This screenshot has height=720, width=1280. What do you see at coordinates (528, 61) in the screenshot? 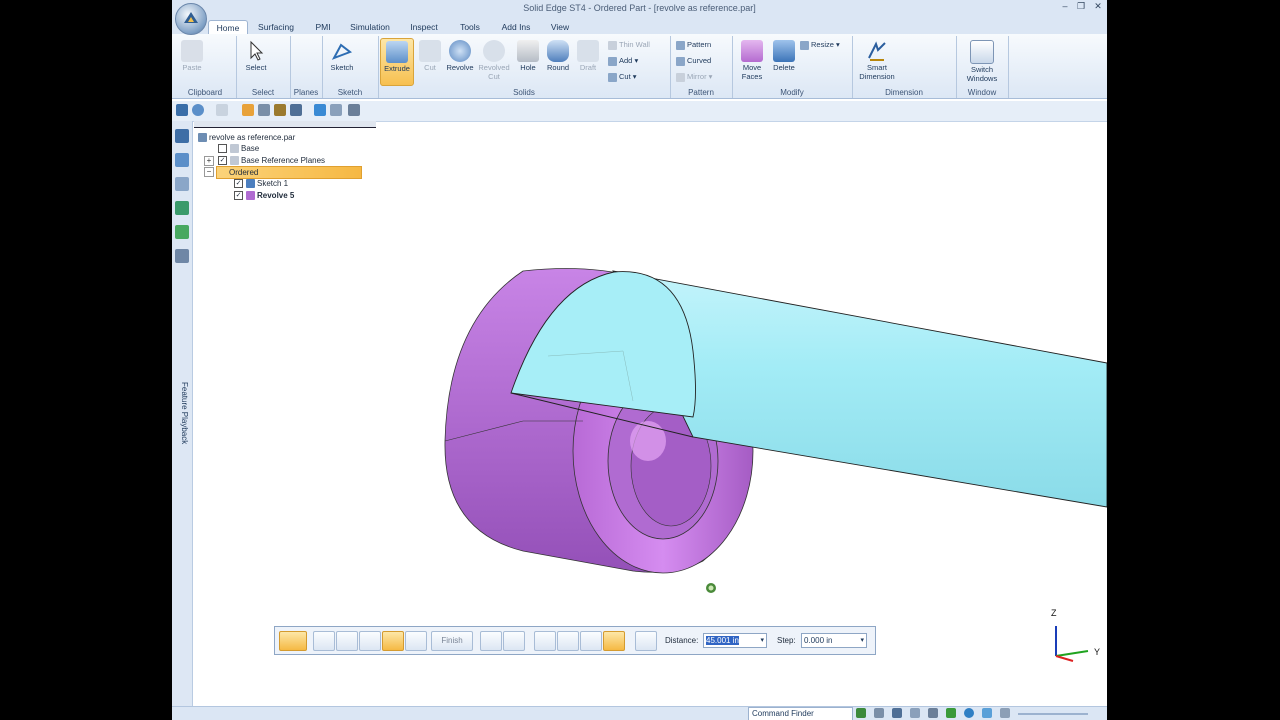
I see `hole-button: Hole` at bounding box center [528, 61].